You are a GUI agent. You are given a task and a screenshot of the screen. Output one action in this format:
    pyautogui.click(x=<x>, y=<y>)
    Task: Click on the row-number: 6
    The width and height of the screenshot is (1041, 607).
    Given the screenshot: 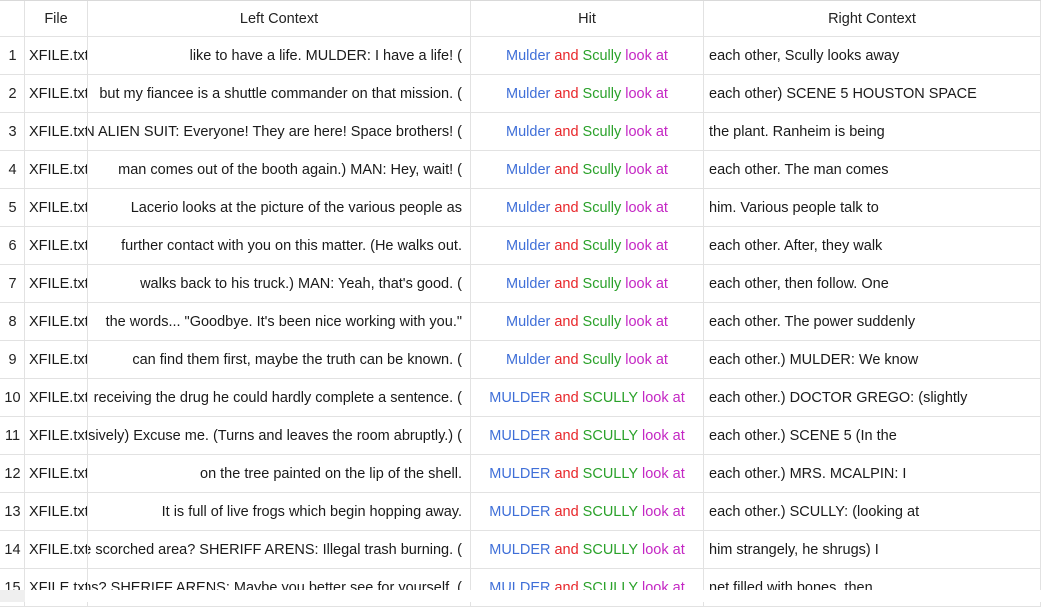 What is the action you would take?
    pyautogui.click(x=12, y=245)
    